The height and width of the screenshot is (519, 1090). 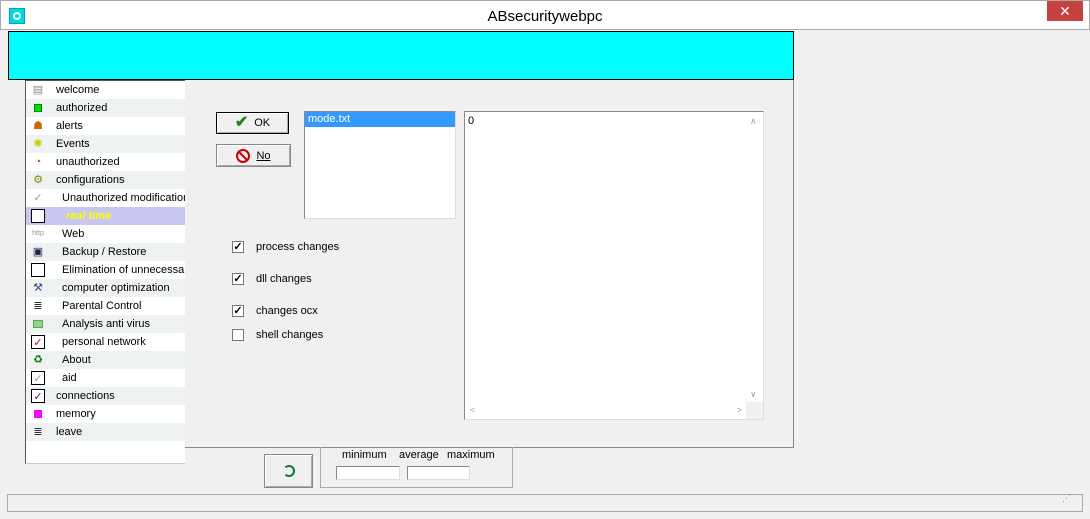 I want to click on prohibited-icon, so click(x=243, y=155).